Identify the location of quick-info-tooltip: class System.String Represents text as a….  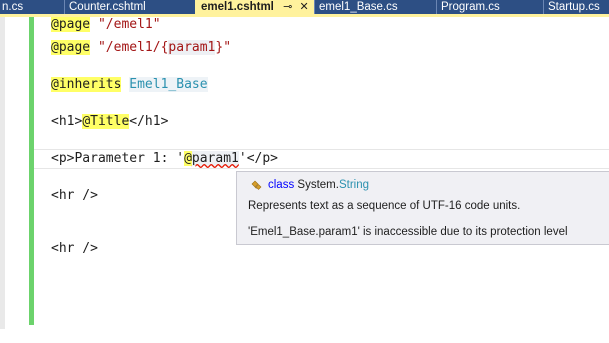
(422, 208).